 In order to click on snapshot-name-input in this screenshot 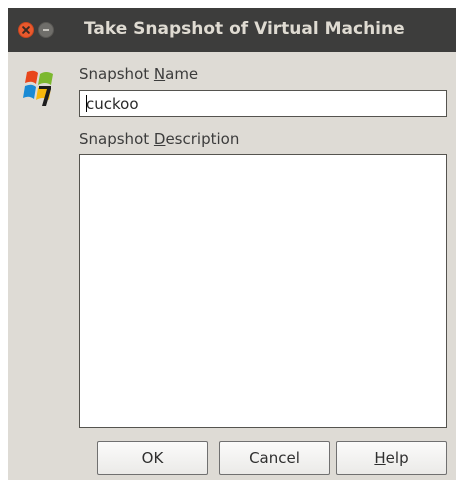, I will do `click(263, 103)`.